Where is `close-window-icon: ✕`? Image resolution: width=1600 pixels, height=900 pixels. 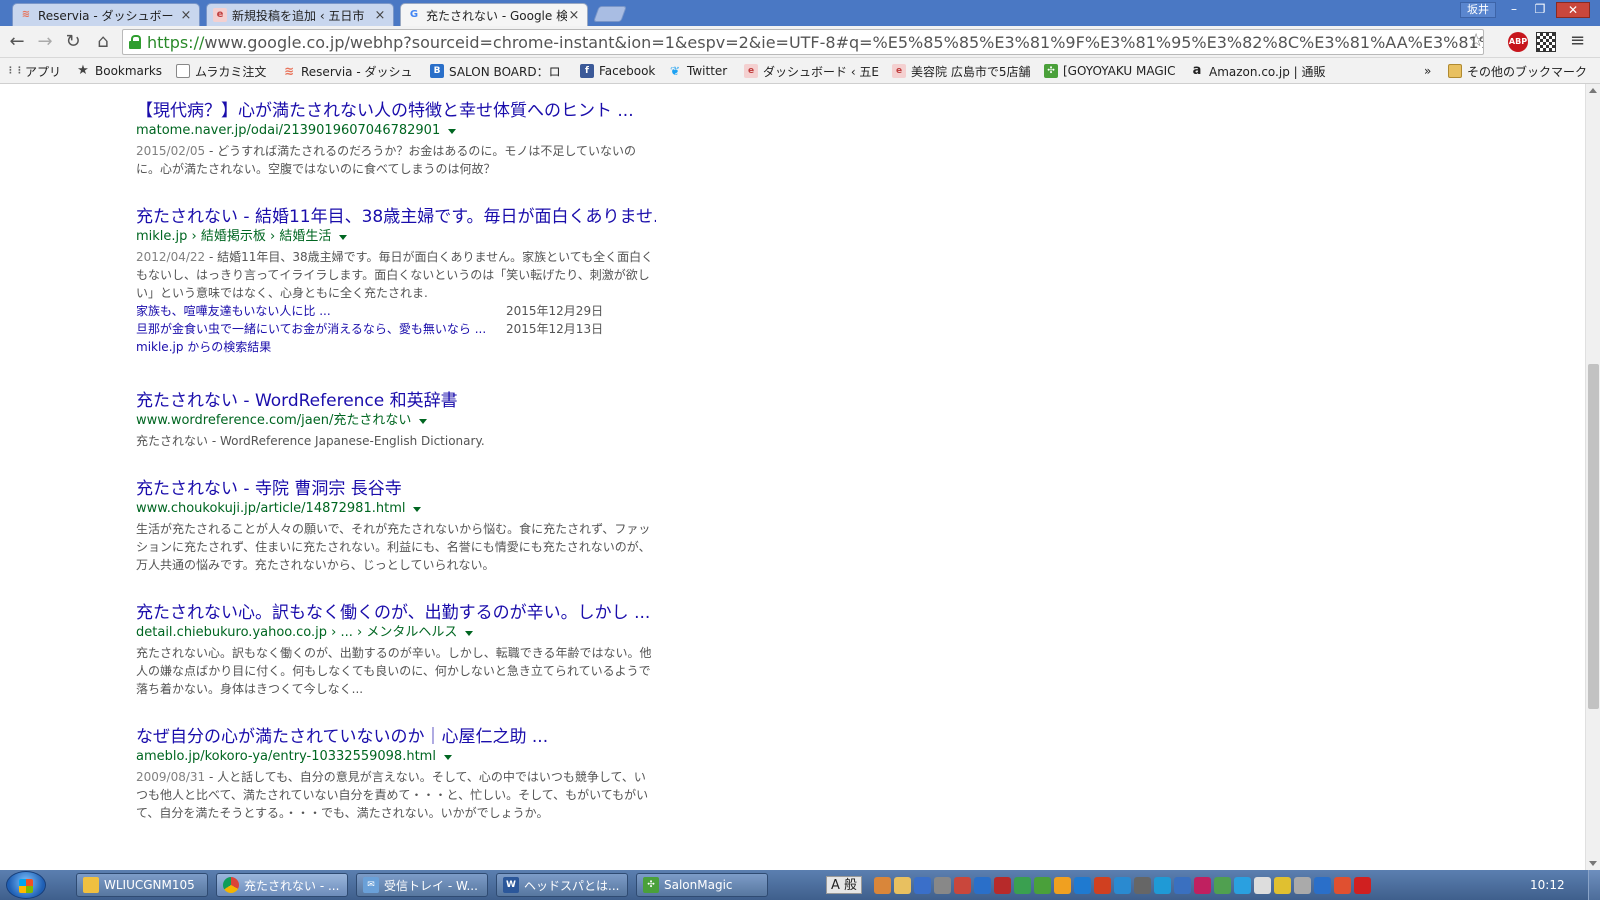 close-window-icon: ✕ is located at coordinates (1573, 10).